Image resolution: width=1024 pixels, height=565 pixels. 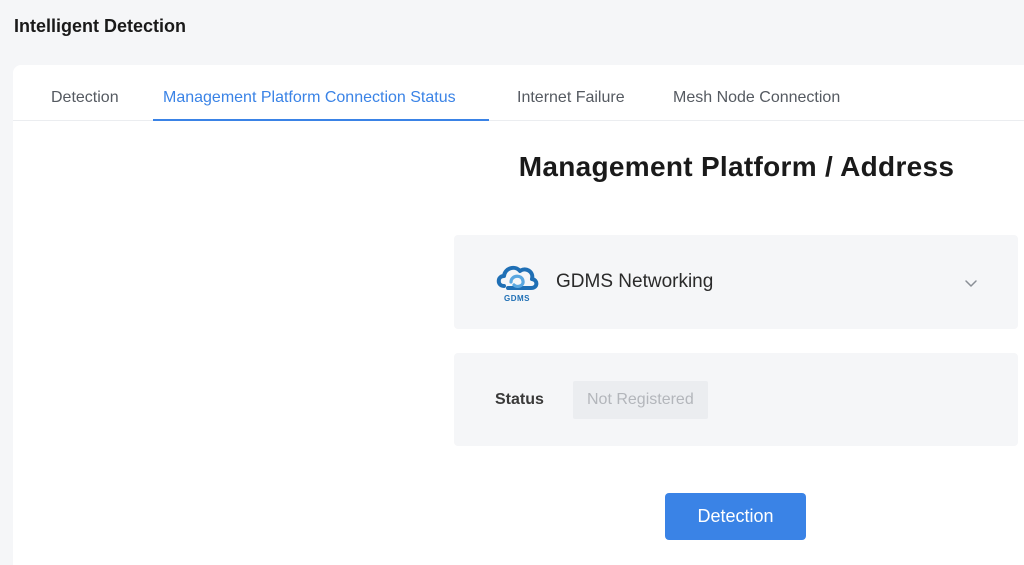 What do you see at coordinates (736, 166) in the screenshot?
I see `section-title: Management Platform / Address` at bounding box center [736, 166].